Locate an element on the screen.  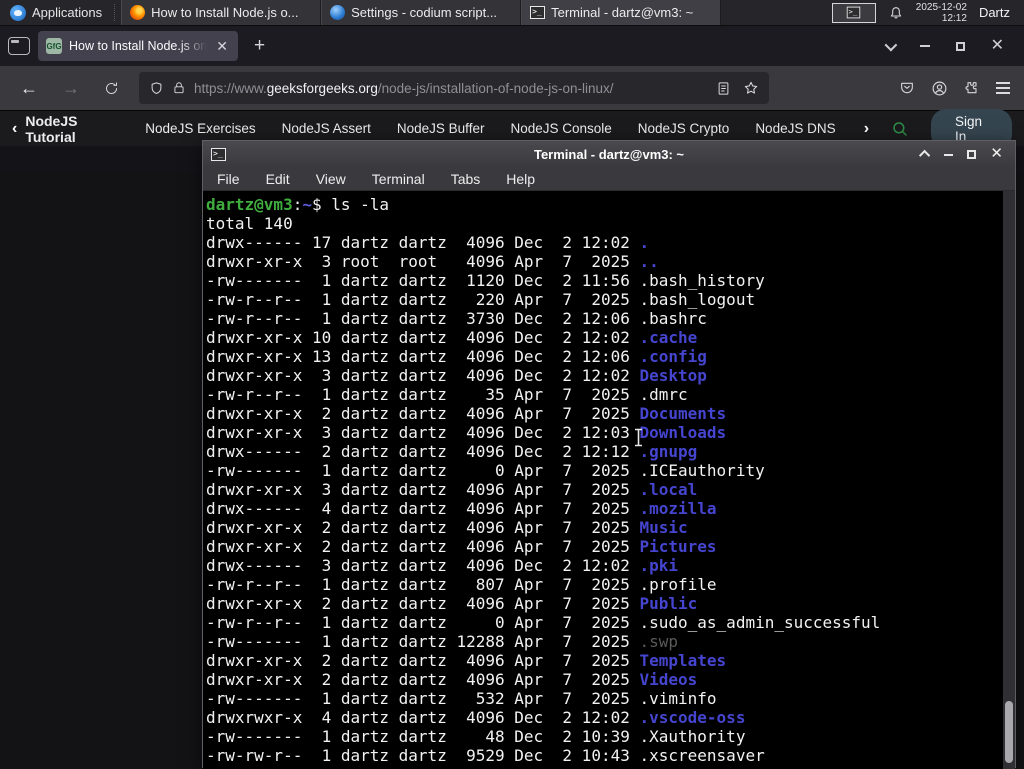
terminal-scrollbar-thumb is located at coordinates (1009, 732).